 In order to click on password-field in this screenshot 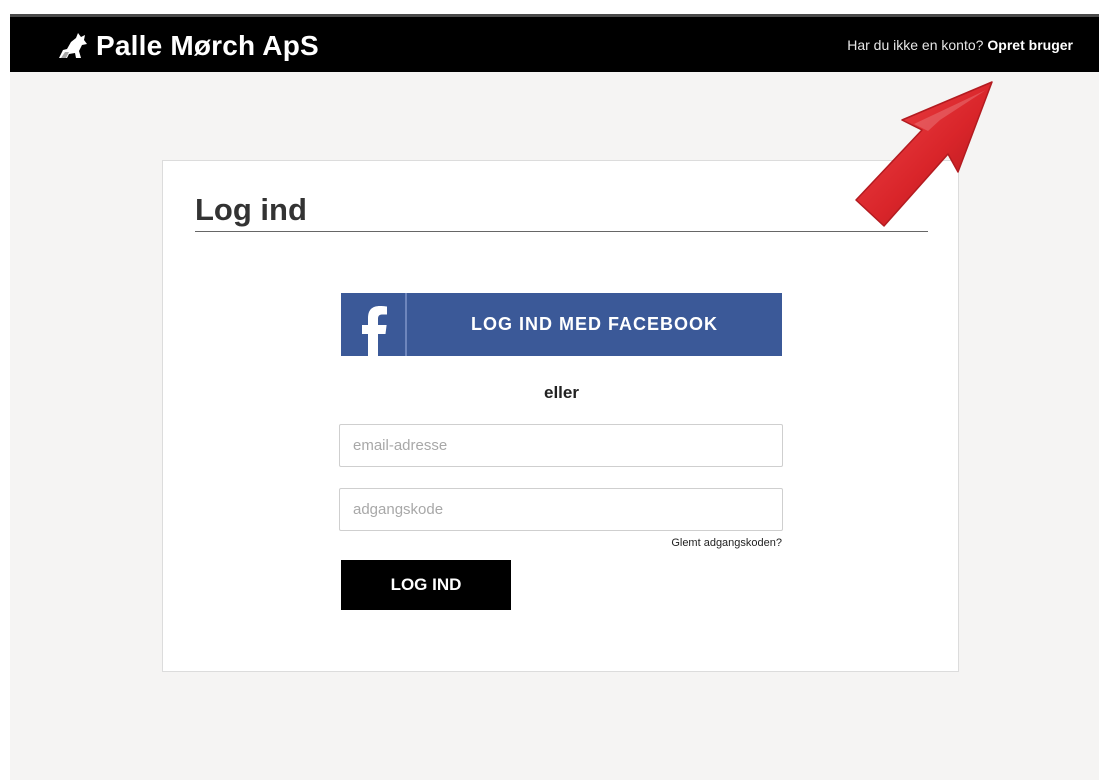, I will do `click(561, 509)`.